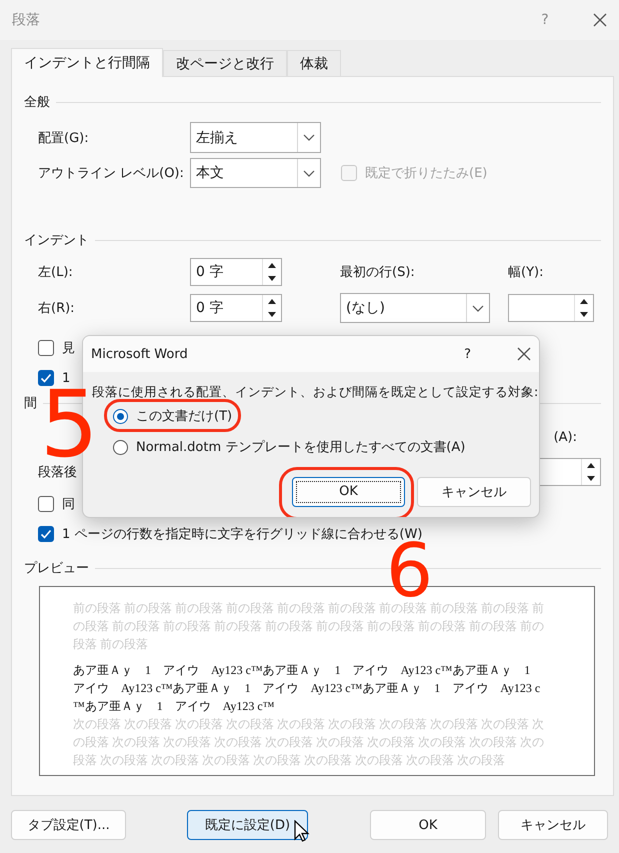  I want to click on section-heading: プレビュー, so click(56, 568).